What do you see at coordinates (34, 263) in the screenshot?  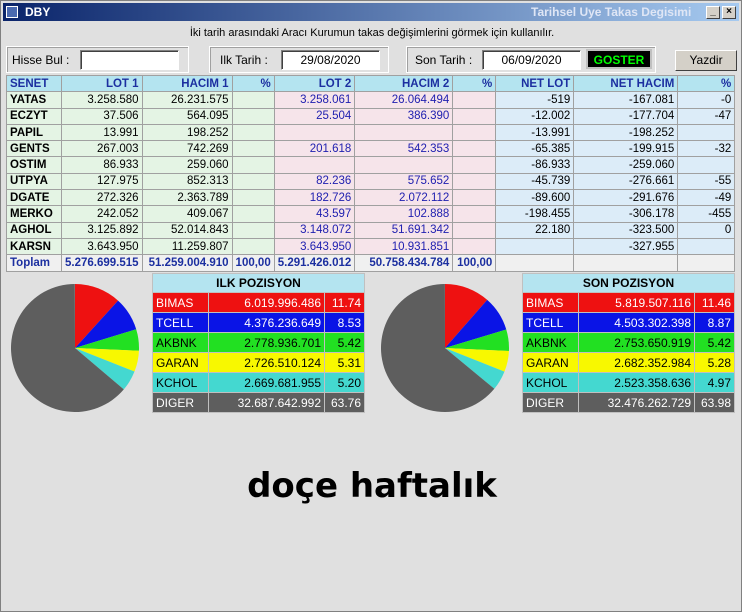 I see `total-label: Toplam` at bounding box center [34, 263].